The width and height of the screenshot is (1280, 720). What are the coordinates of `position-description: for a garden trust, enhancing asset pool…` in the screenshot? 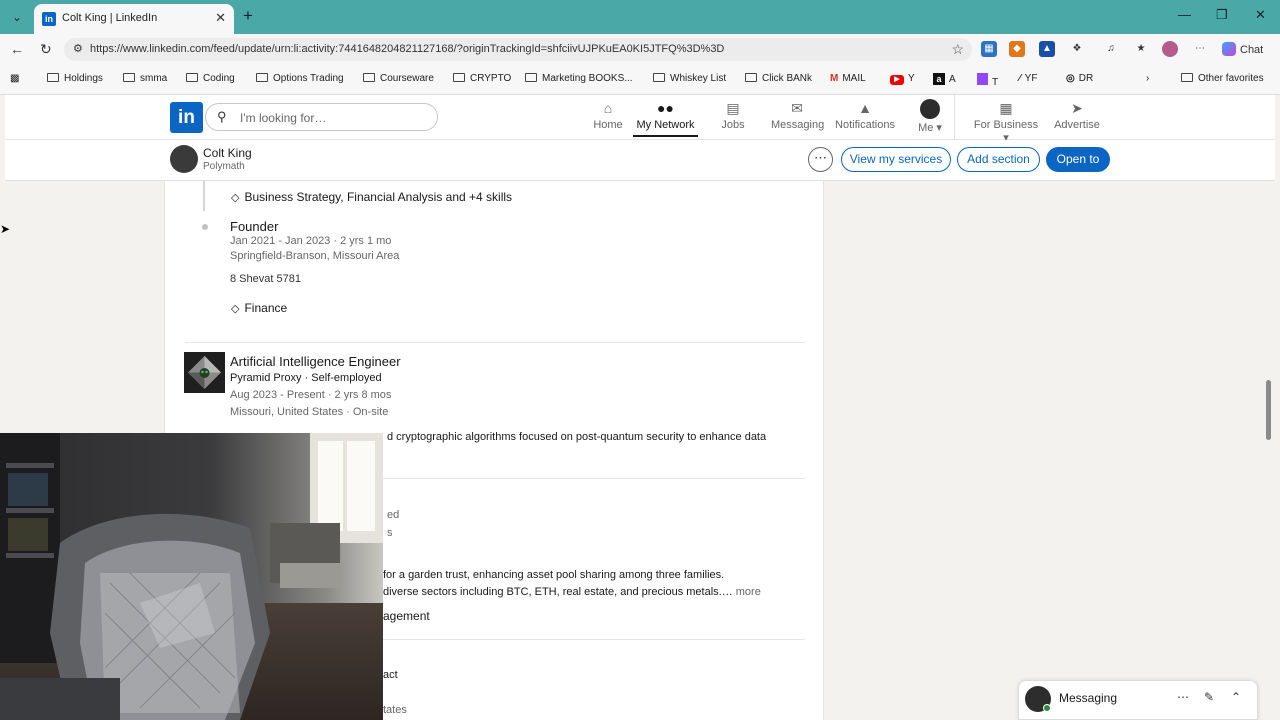 It's located at (554, 575).